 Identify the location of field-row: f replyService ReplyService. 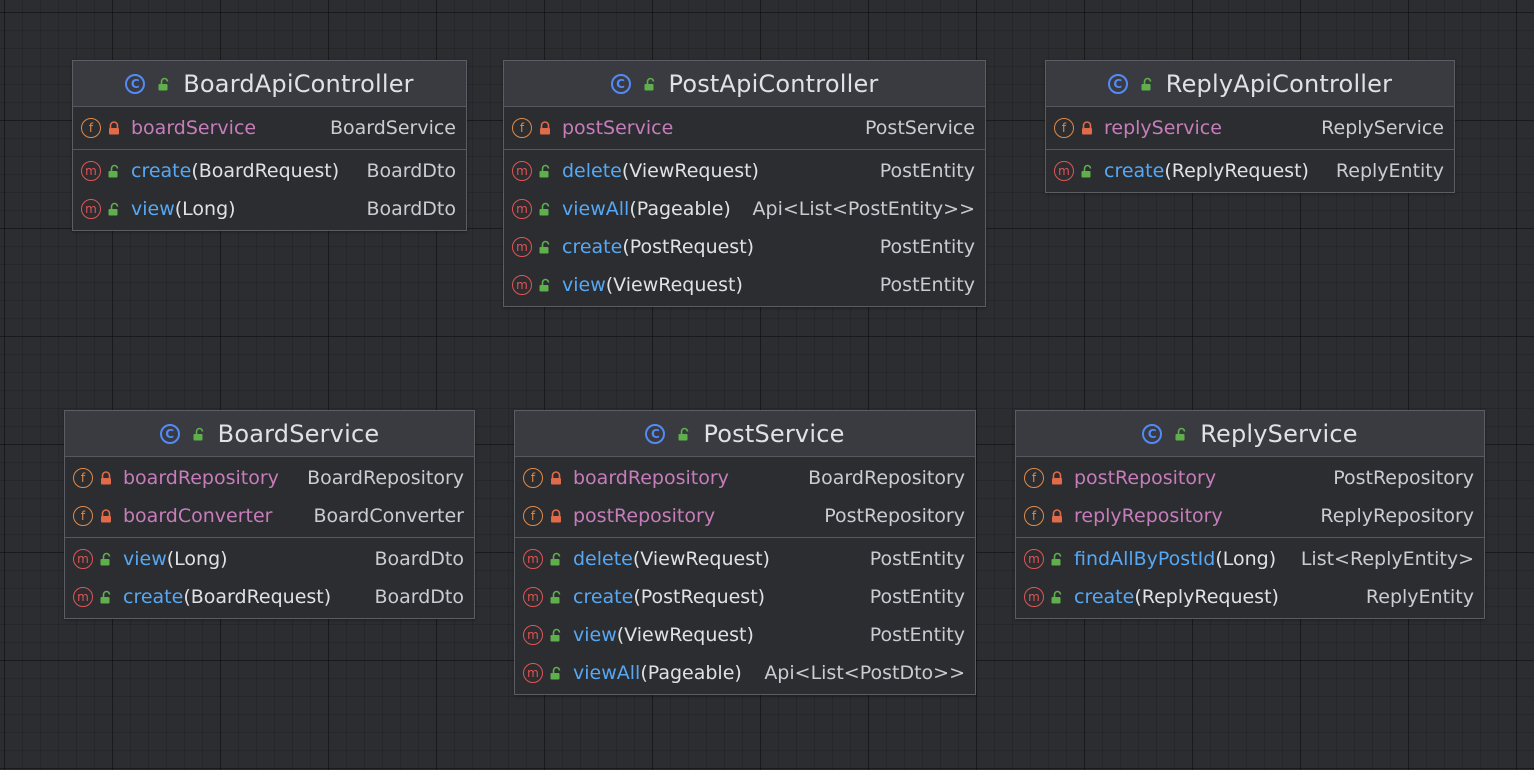
(1250, 128).